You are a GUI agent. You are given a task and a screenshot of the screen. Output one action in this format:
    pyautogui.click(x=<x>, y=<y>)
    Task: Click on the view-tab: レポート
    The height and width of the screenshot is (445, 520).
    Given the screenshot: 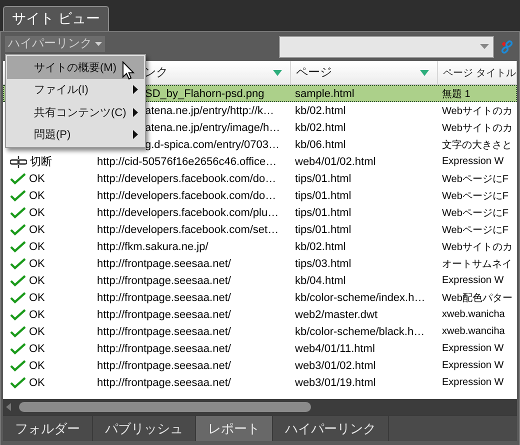 What is the action you would take?
    pyautogui.click(x=234, y=428)
    